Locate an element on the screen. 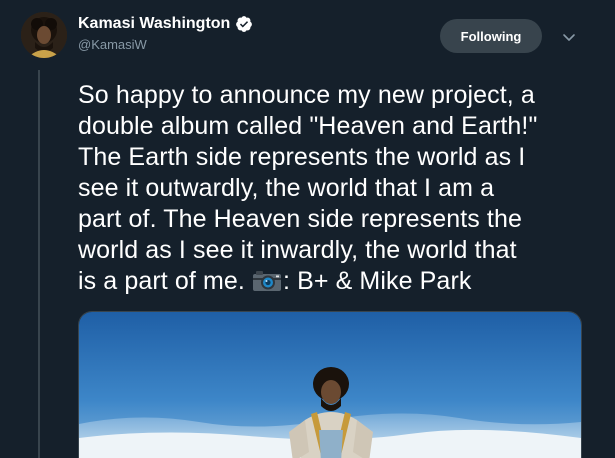 Image resolution: width=615 pixels, height=458 pixels. tweet-text-line: part of. The Heaven side represents the is located at coordinates (300, 219).